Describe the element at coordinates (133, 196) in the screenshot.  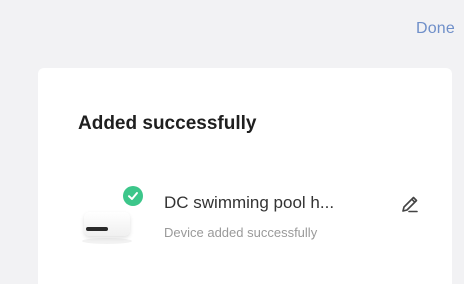
I see `check-icon` at that location.